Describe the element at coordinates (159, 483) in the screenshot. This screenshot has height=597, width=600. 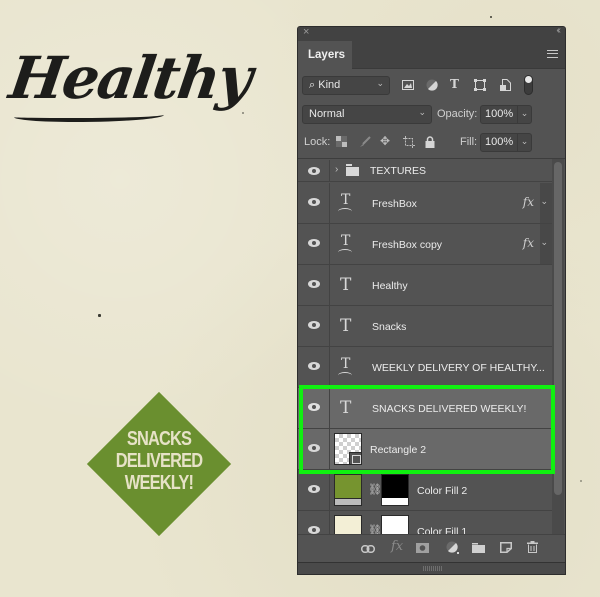
I see `badge-line: WEEKLY!` at that location.